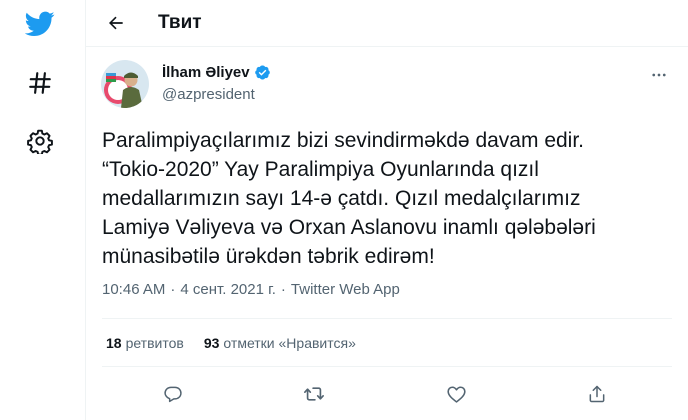 The image size is (688, 420). I want to click on twitter-bird-icon, so click(40, 23).